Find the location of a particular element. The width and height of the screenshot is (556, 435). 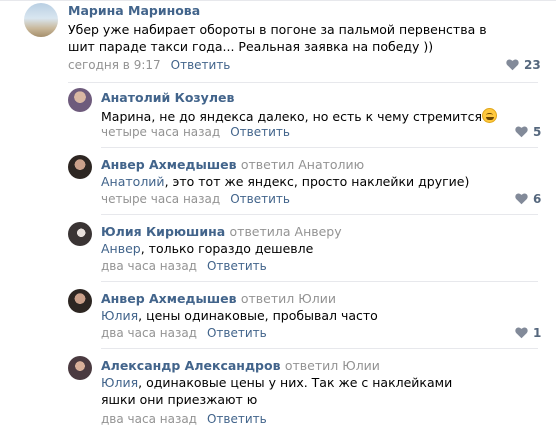

top-divider is located at coordinates (278, 0).